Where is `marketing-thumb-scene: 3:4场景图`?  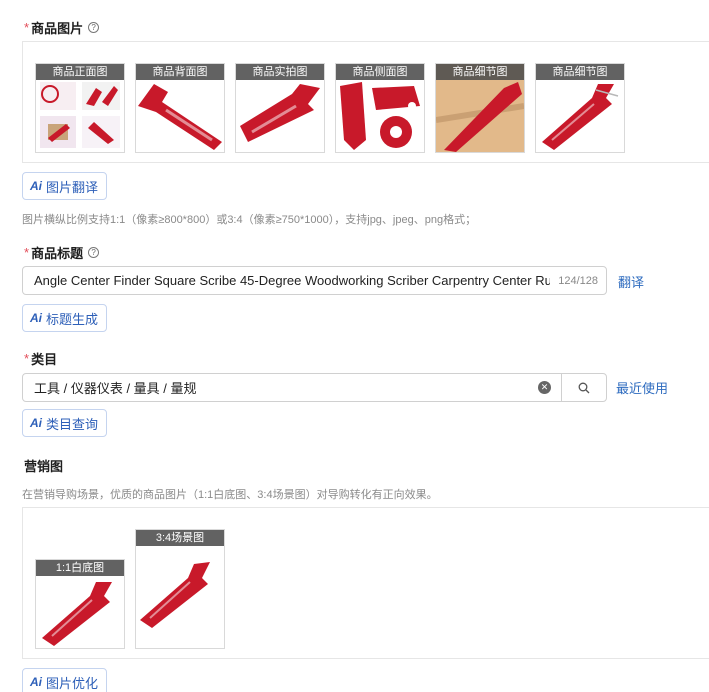 marketing-thumb-scene: 3:4场景图 is located at coordinates (180, 589).